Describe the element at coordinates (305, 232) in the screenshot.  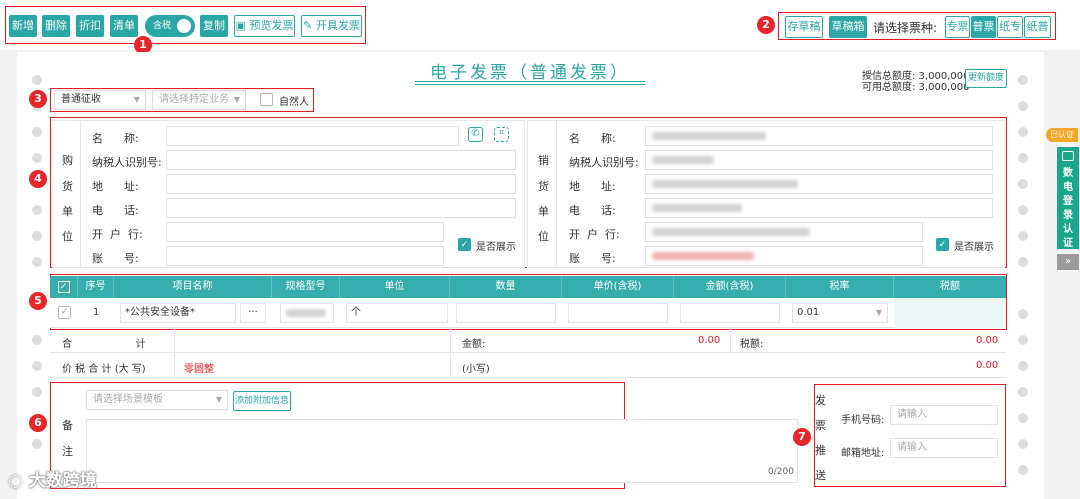
I see `buyer-bank-input` at that location.